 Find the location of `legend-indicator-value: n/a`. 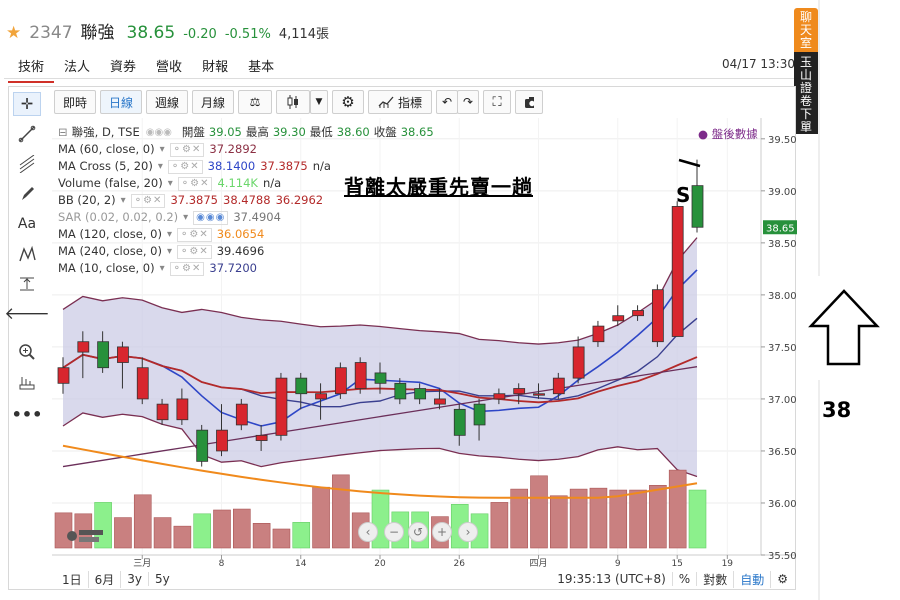

legend-indicator-value: n/a is located at coordinates (272, 183).